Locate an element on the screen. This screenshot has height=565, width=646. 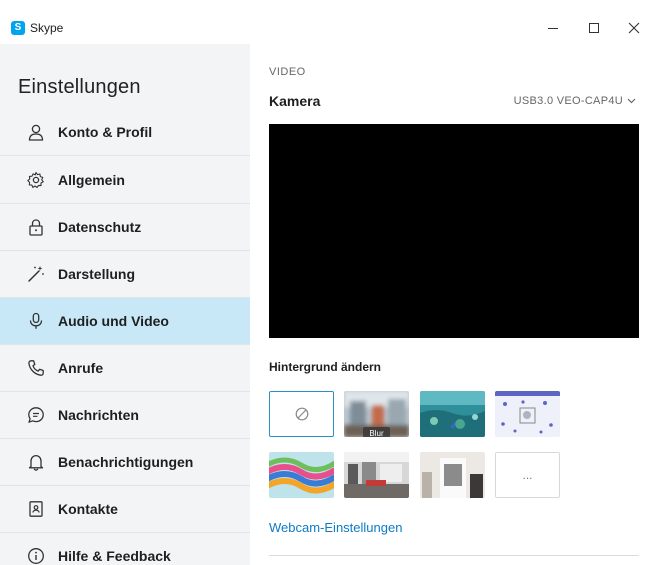
underwater-thumbnail is located at coordinates (452, 414).